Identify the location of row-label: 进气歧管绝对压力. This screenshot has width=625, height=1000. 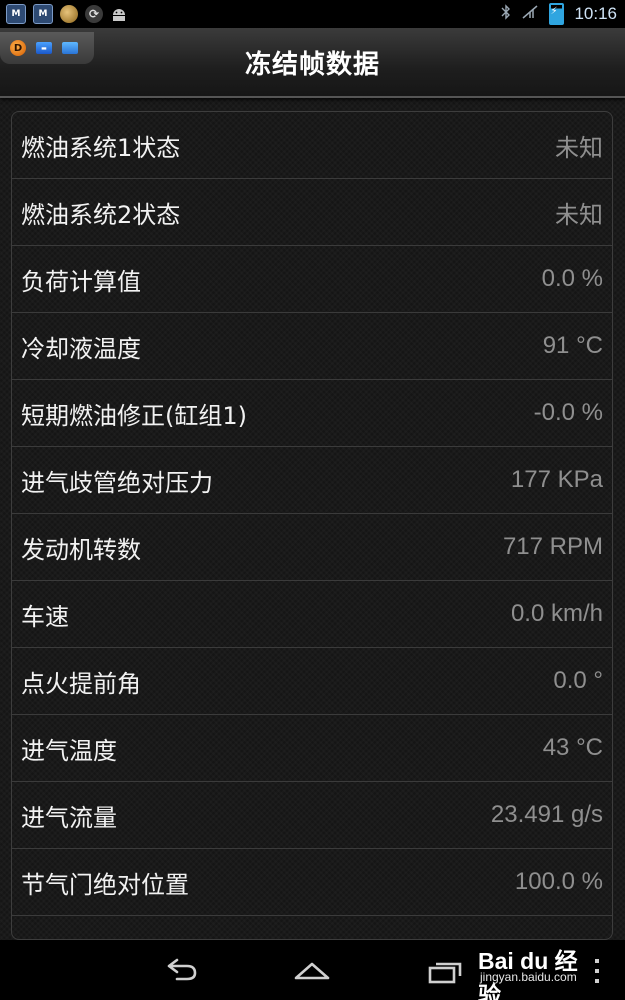
(117, 482).